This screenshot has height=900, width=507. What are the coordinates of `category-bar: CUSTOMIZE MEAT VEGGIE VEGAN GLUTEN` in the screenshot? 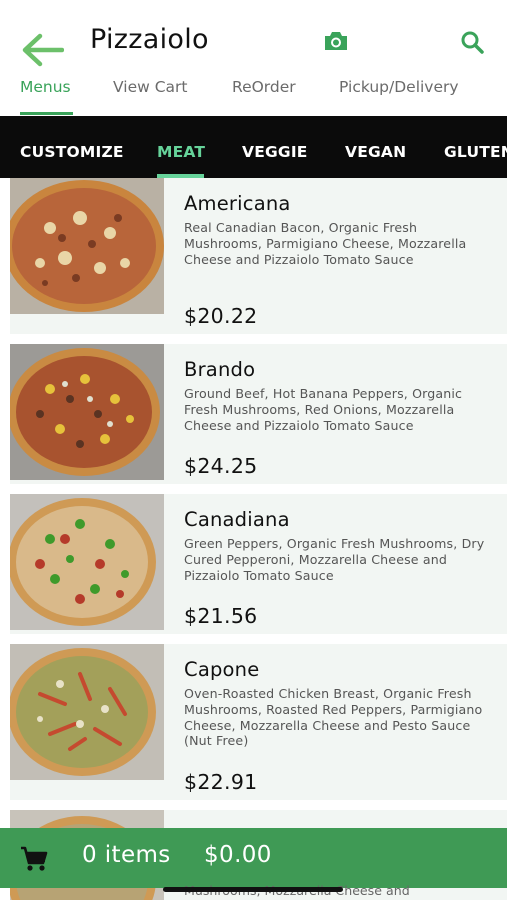 It's located at (253, 147).